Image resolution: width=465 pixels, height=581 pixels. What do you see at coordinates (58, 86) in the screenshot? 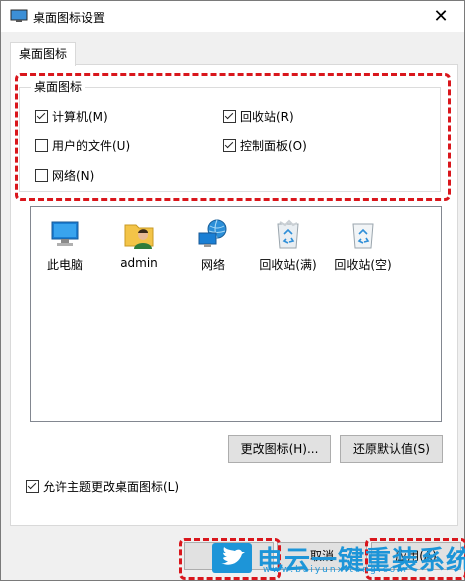
I see `groupbox-title: 桌面图标` at bounding box center [58, 86].